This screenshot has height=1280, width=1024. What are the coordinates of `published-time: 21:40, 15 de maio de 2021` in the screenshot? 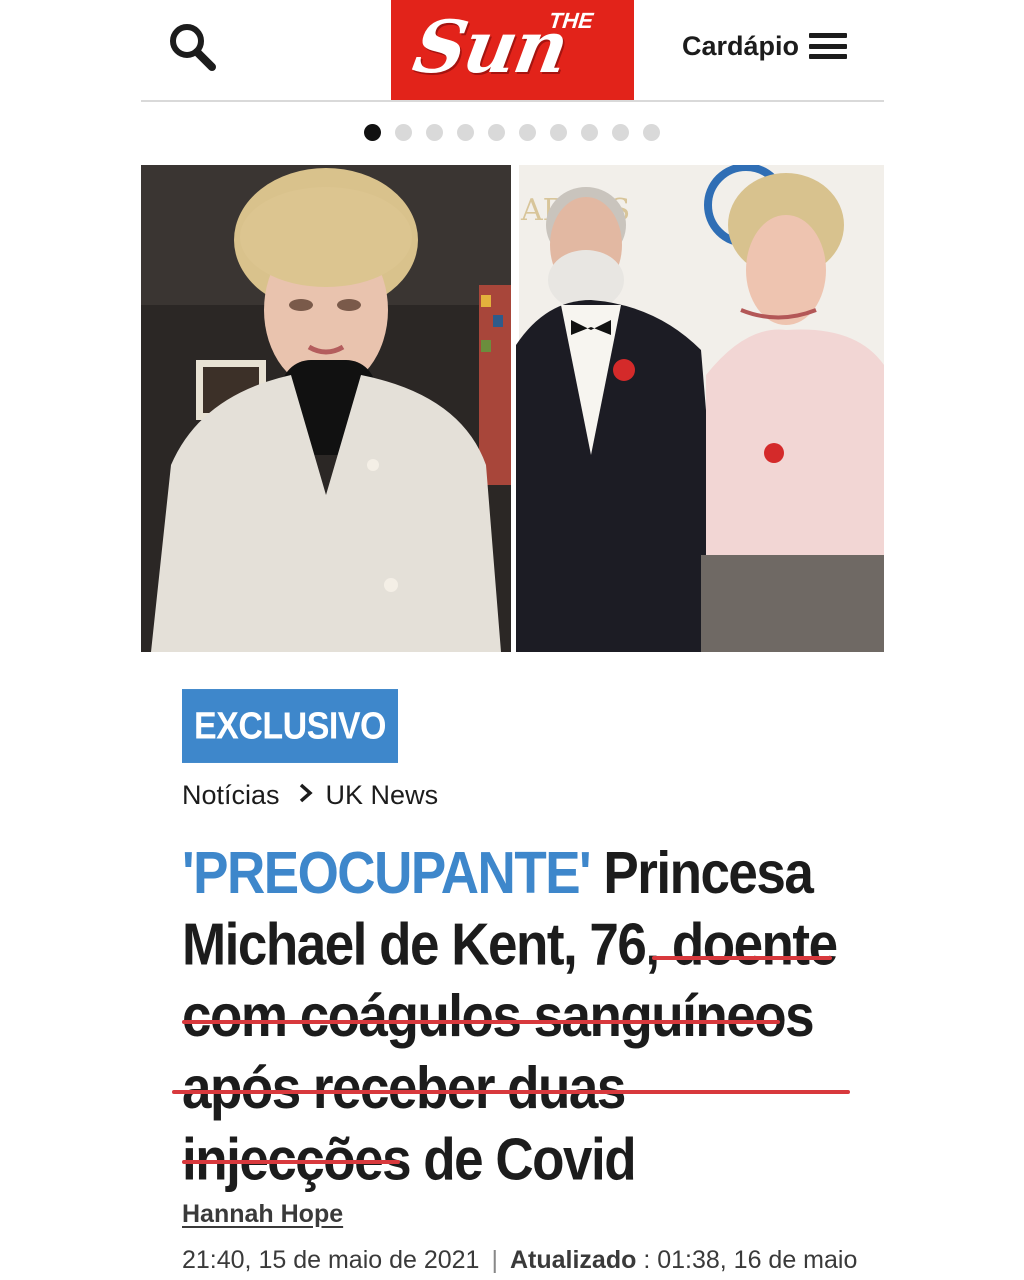 It's located at (331, 1260).